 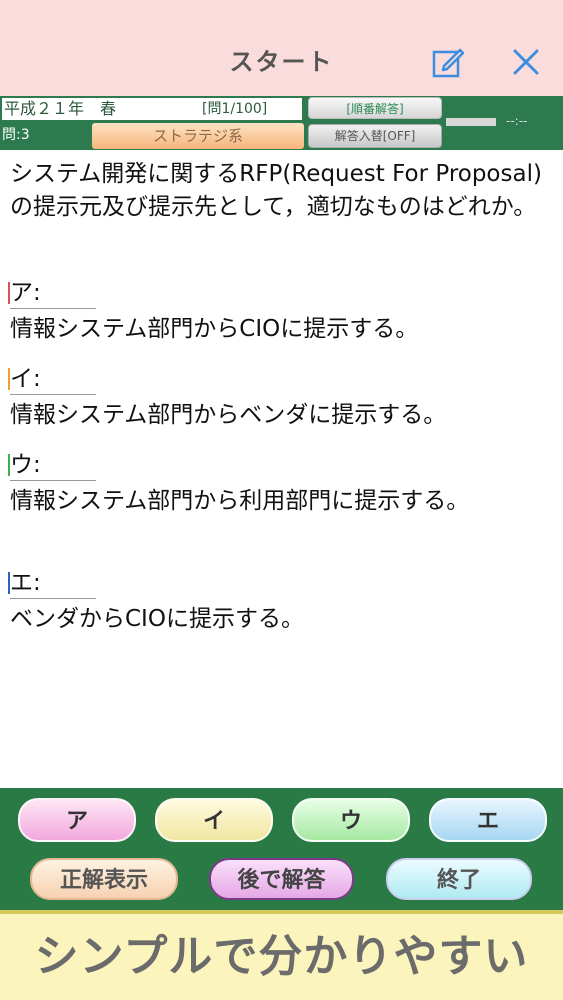 What do you see at coordinates (459, 879) in the screenshot?
I see `end-button: 終了` at bounding box center [459, 879].